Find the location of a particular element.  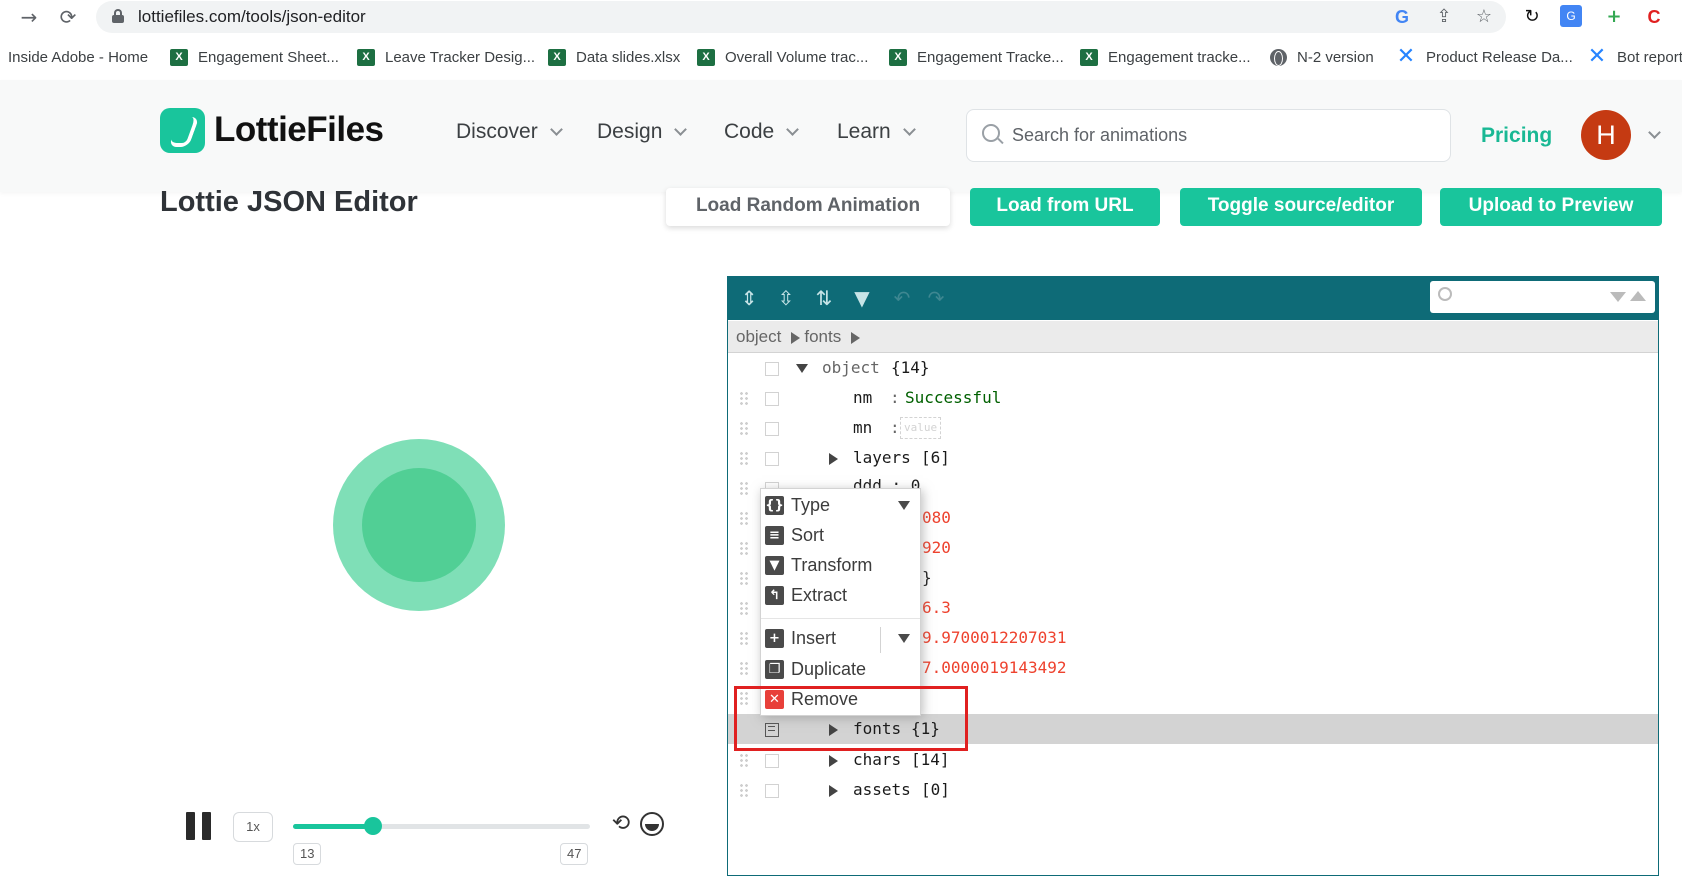

field-name: chars is located at coordinates (877, 759).